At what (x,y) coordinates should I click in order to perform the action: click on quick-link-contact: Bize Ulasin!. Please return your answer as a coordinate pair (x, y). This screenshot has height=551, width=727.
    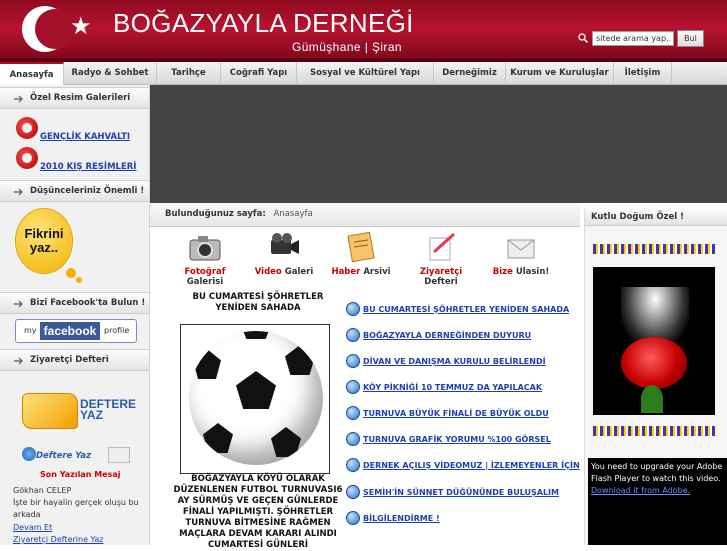
    Looking at the image, I should click on (521, 257).